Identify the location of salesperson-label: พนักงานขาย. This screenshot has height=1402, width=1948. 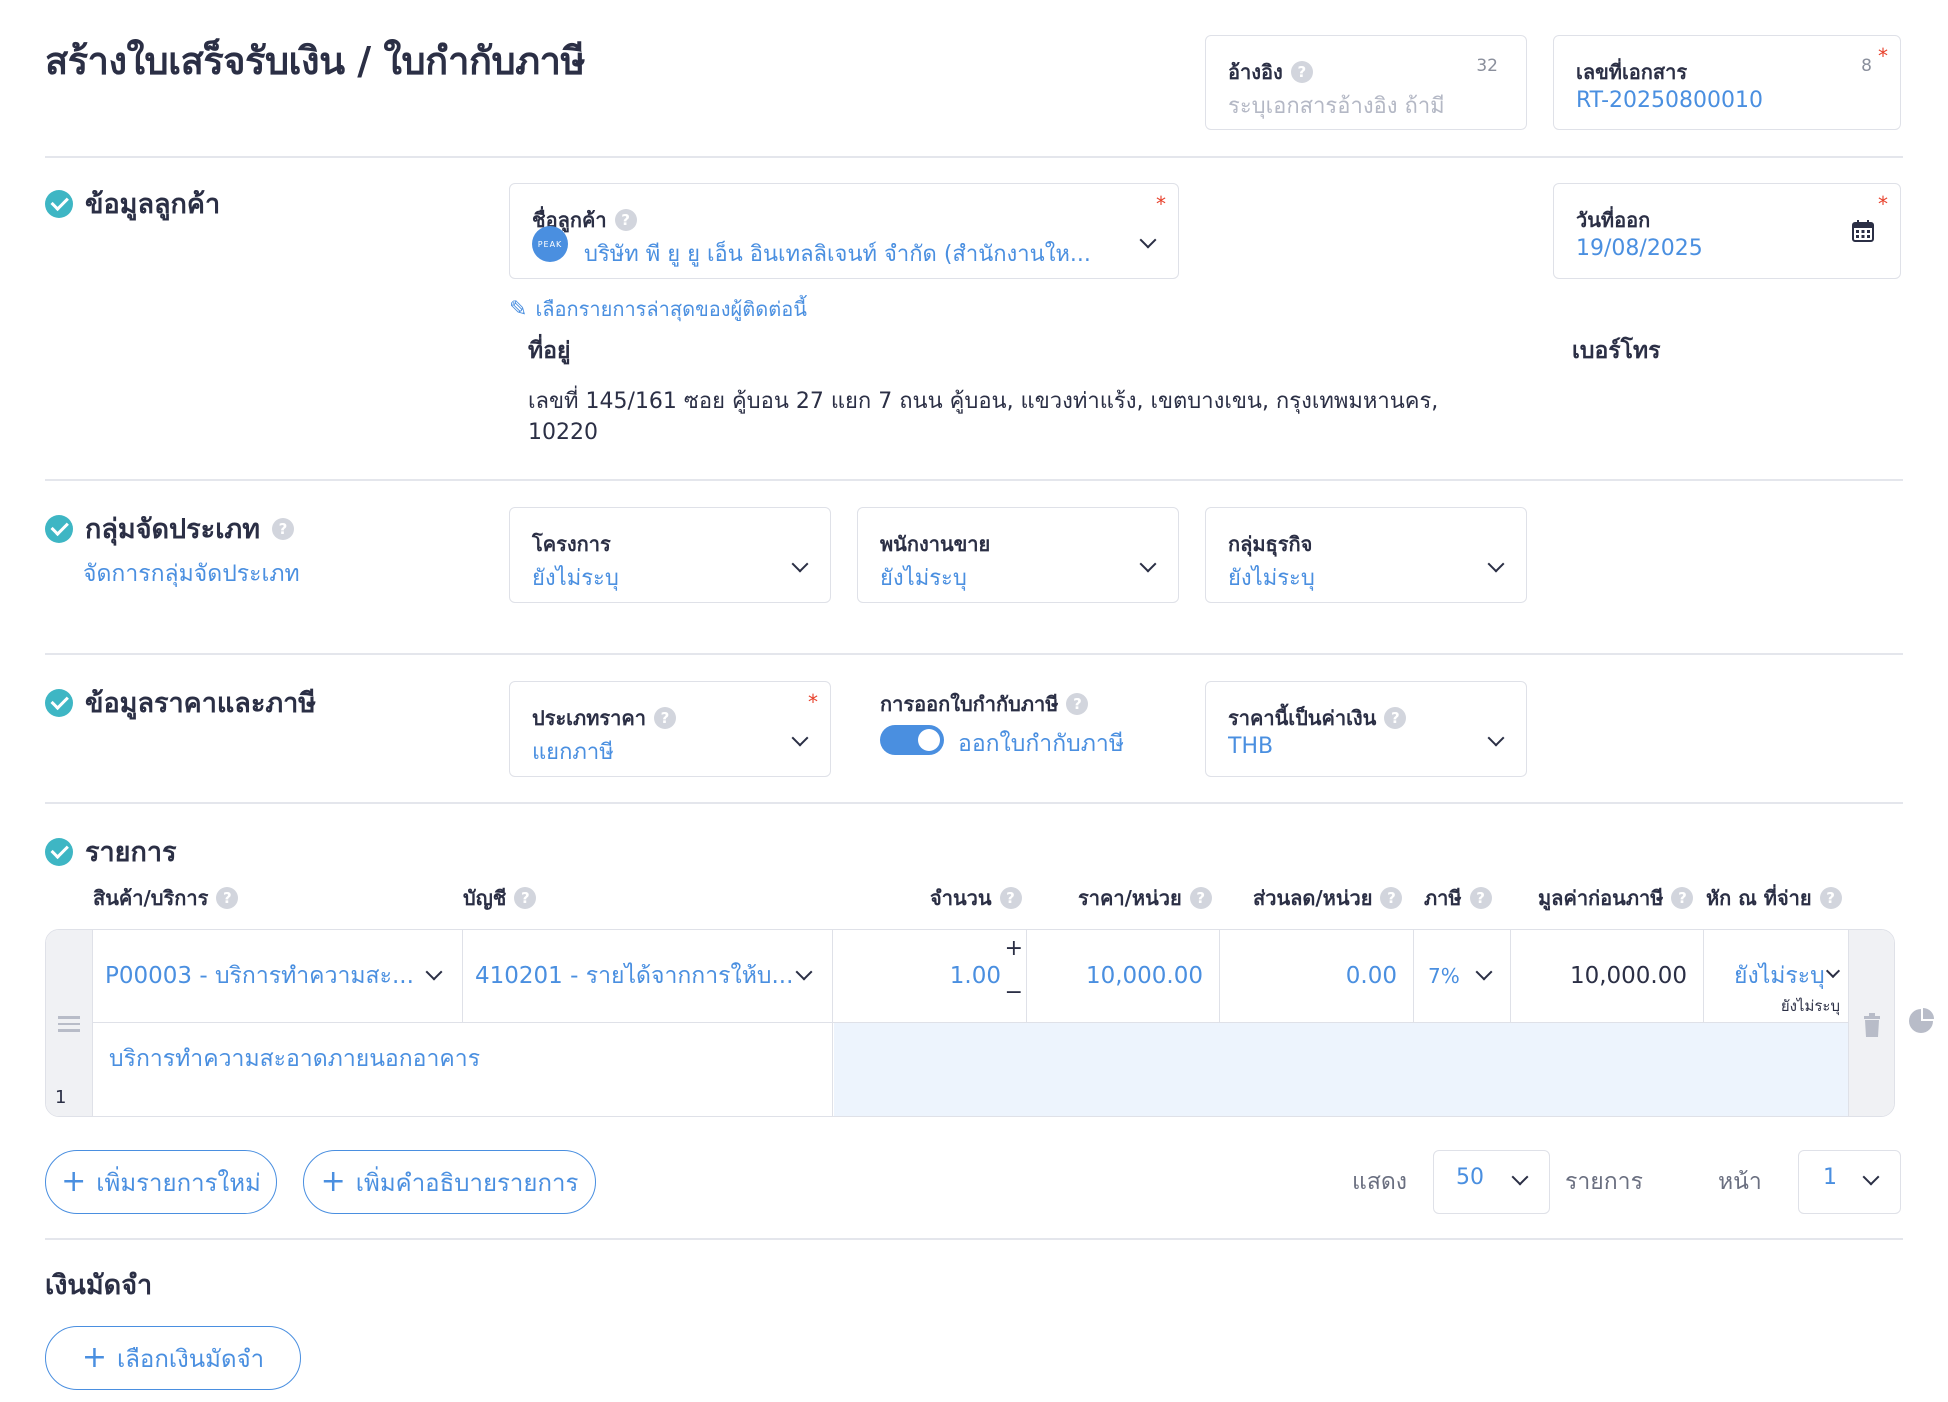
(935, 544).